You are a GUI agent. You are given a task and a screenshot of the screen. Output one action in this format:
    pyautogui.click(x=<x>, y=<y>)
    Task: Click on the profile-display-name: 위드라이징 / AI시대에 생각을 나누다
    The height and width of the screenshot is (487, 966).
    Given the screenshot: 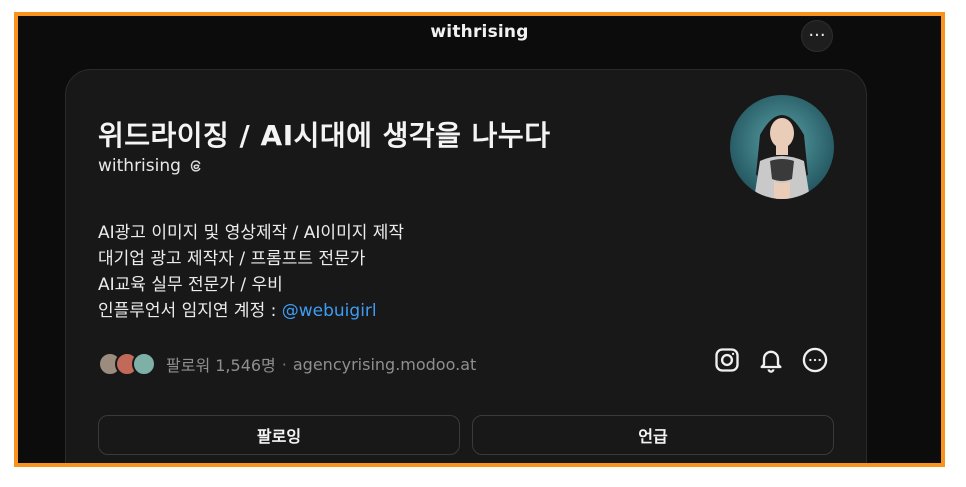 What is the action you would take?
    pyautogui.click(x=324, y=135)
    